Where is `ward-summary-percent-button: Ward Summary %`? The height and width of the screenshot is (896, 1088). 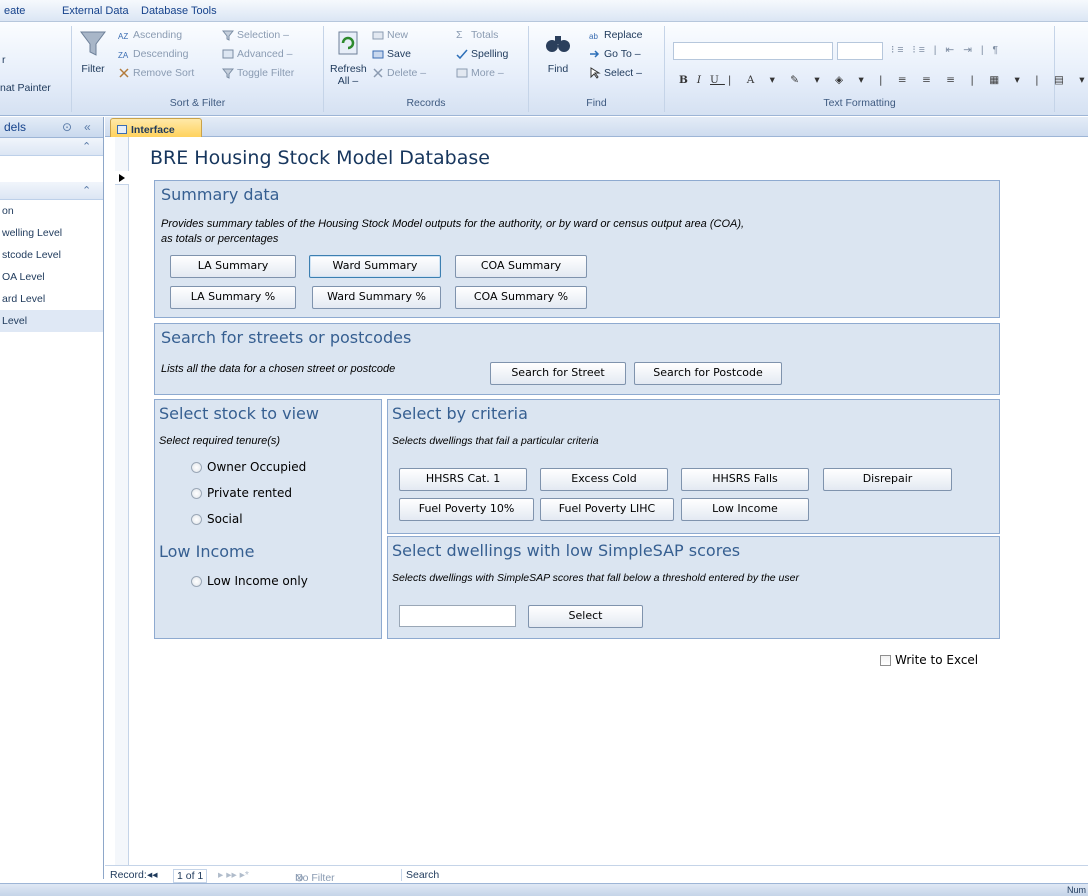
ward-summary-percent-button: Ward Summary % is located at coordinates (376, 297).